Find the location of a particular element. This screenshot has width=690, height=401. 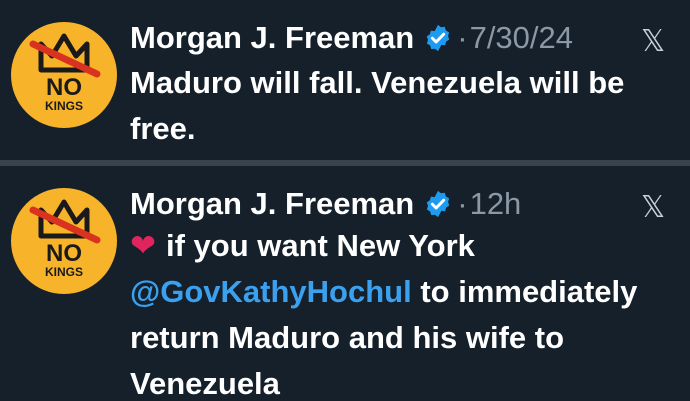

tweet-text-before-mention: if you want New York is located at coordinates (320, 245).